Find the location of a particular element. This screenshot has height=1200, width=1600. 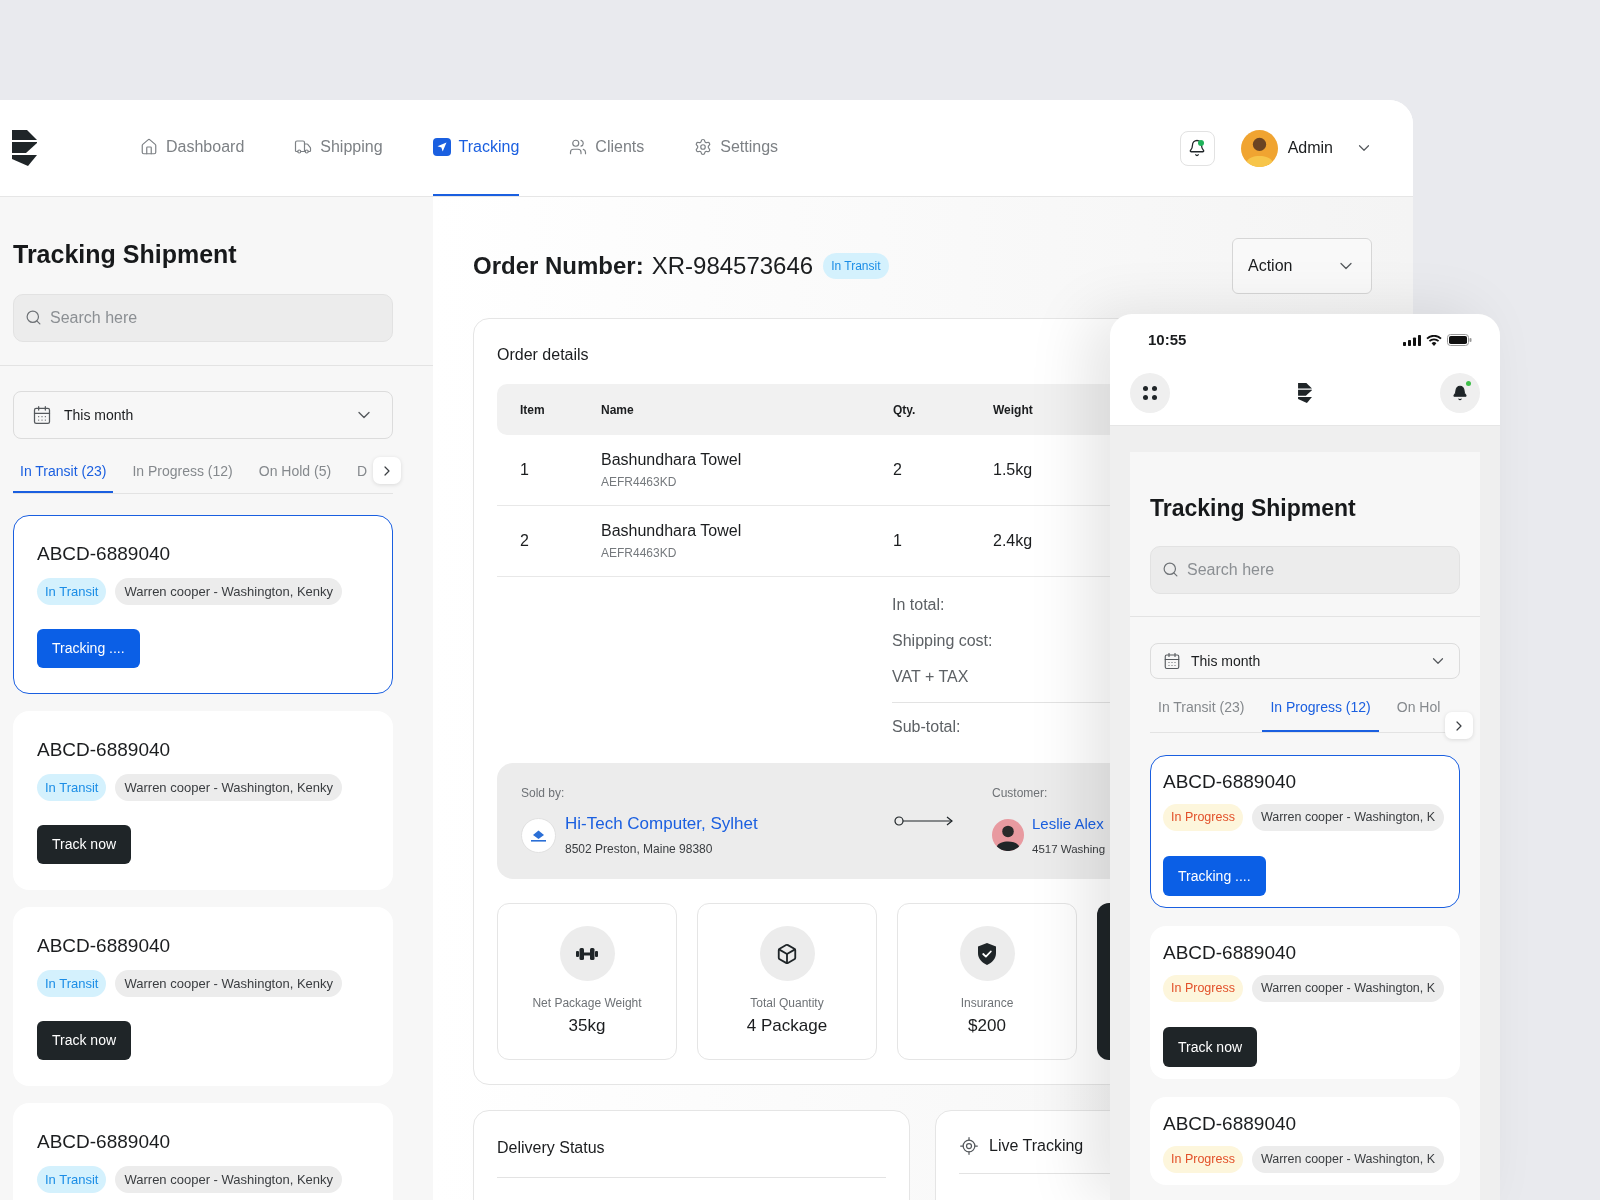

table-cell-text: 2.4kg is located at coordinates (1013, 541).